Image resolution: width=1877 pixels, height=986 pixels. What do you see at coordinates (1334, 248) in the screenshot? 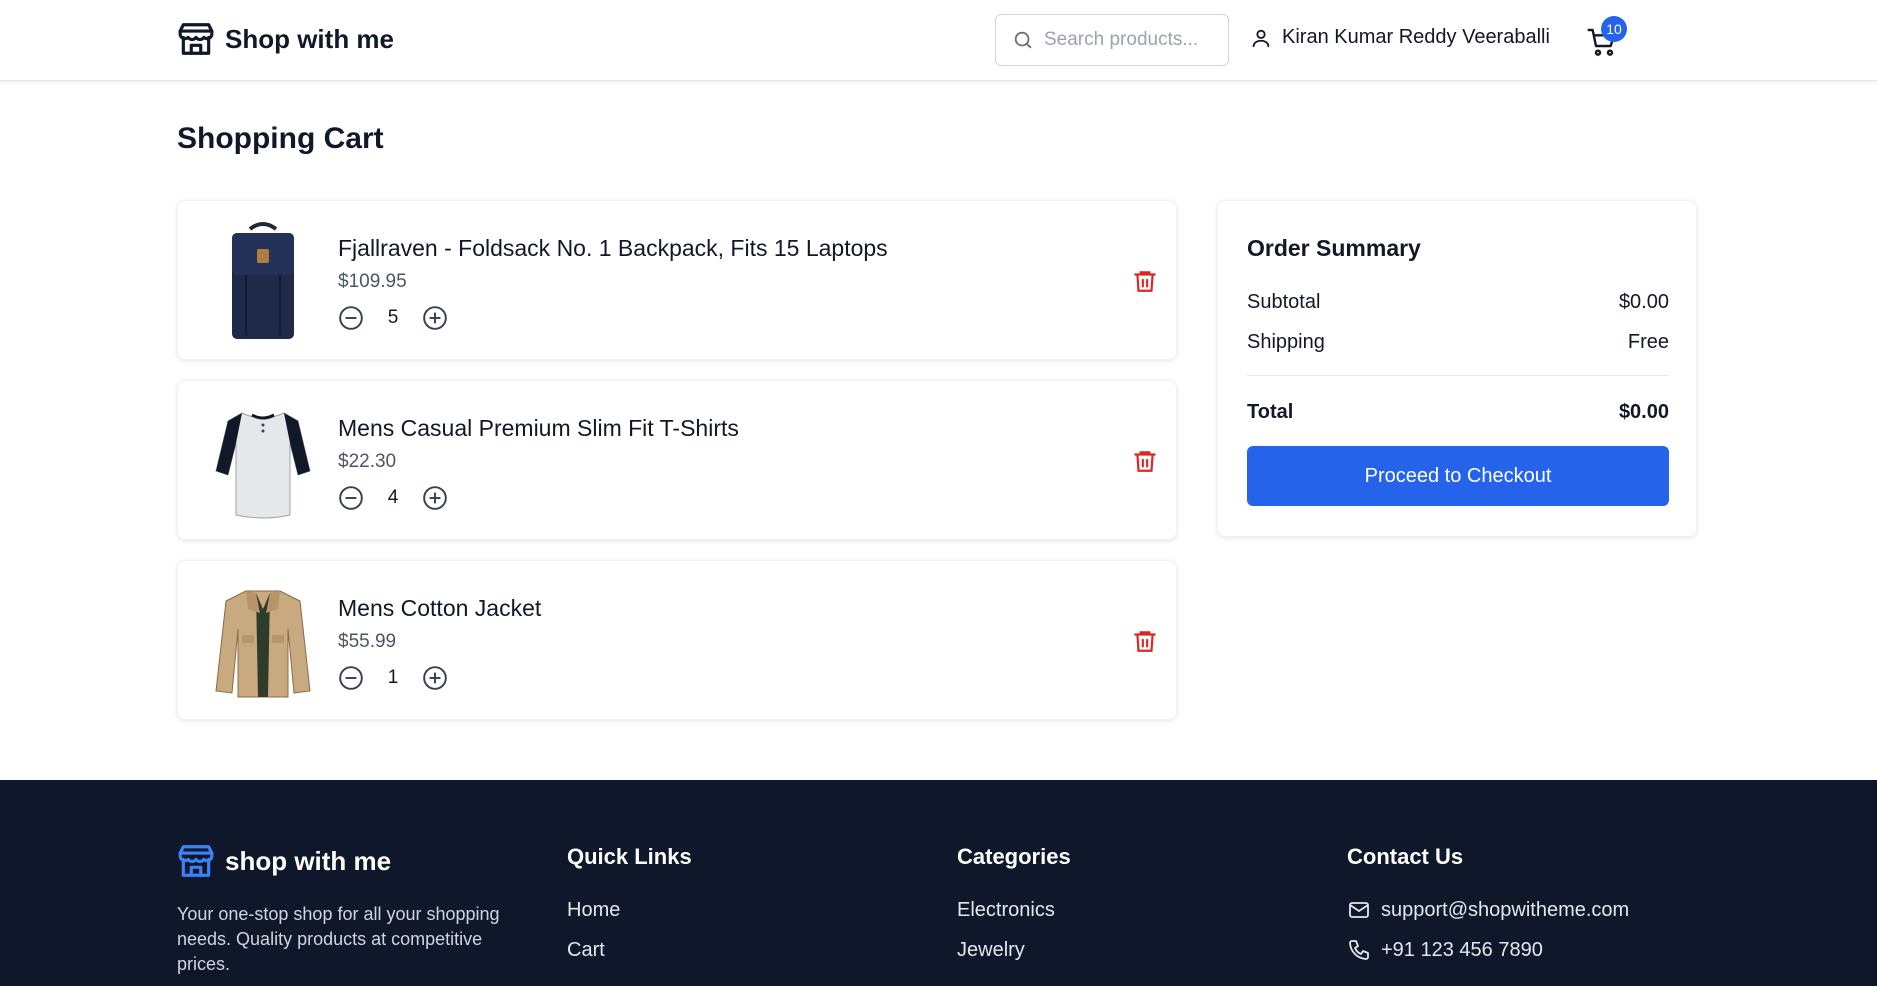
I see `order-summary-title: Order Summary` at bounding box center [1334, 248].